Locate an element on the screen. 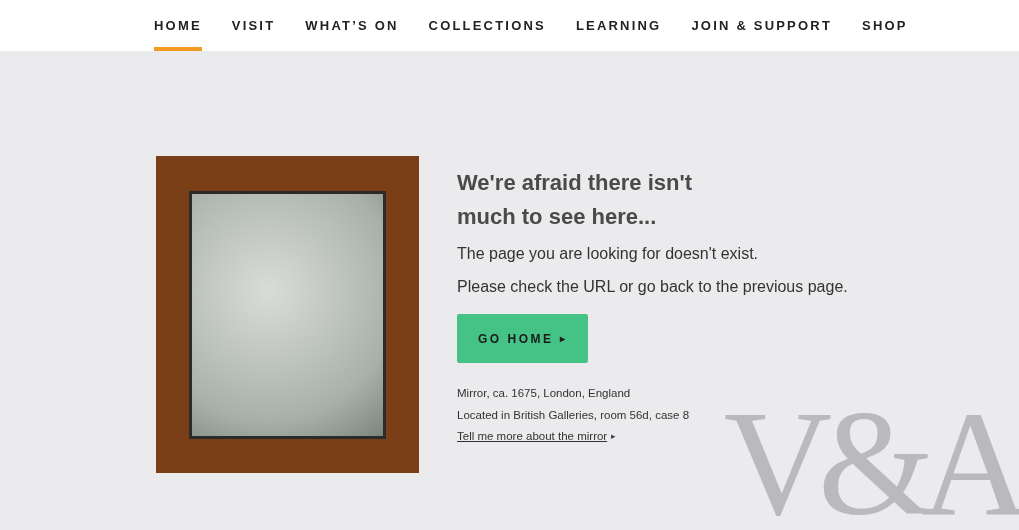 The height and width of the screenshot is (530, 1019). nav-tab: LEARNING is located at coordinates (618, 25).